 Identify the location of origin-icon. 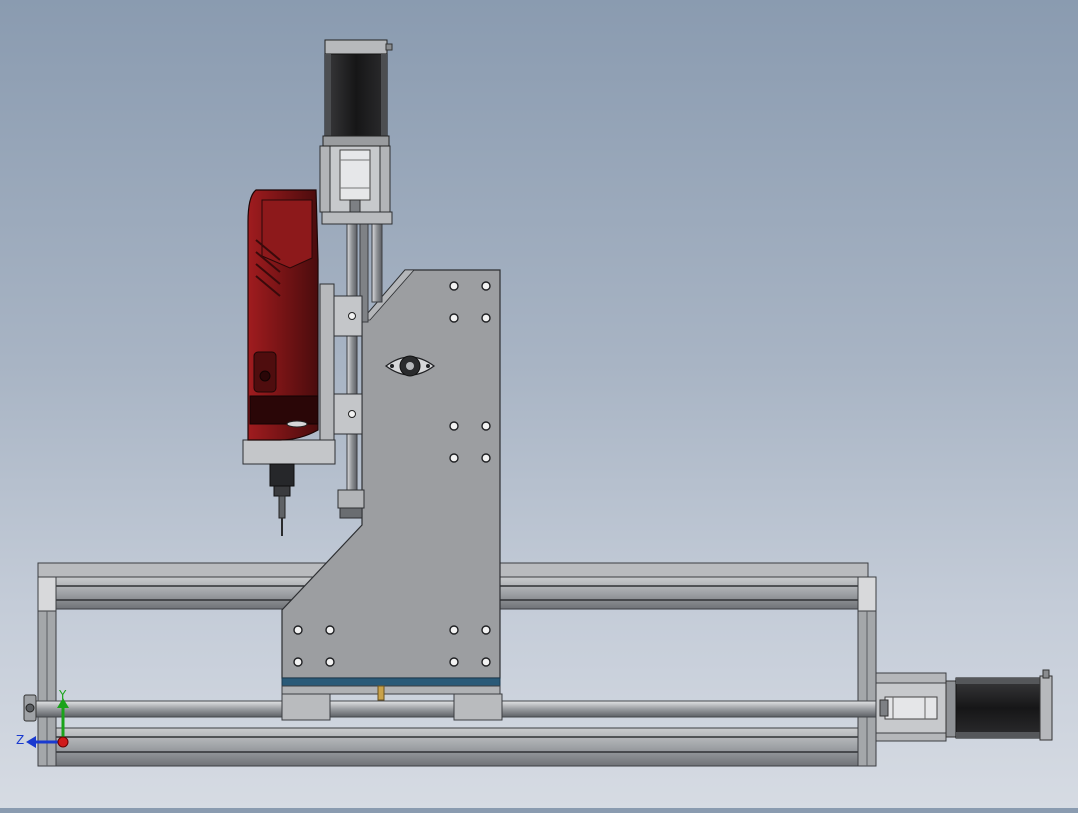
(63, 742).